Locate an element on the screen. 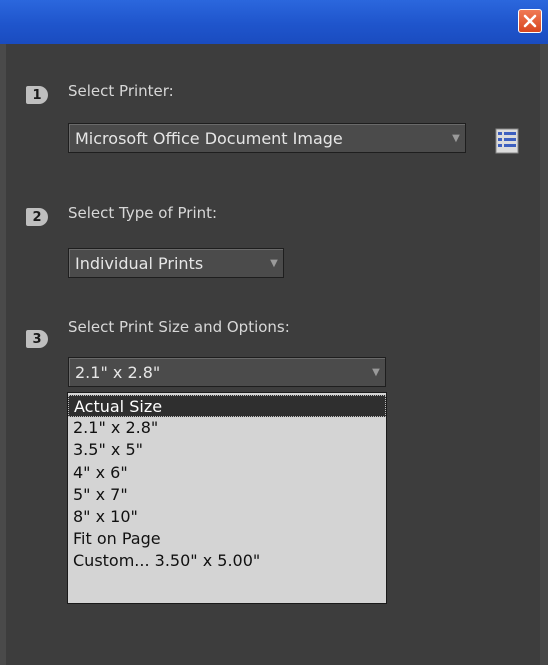 The image size is (548, 665). step-1-label: Select Printer: is located at coordinates (121, 91).